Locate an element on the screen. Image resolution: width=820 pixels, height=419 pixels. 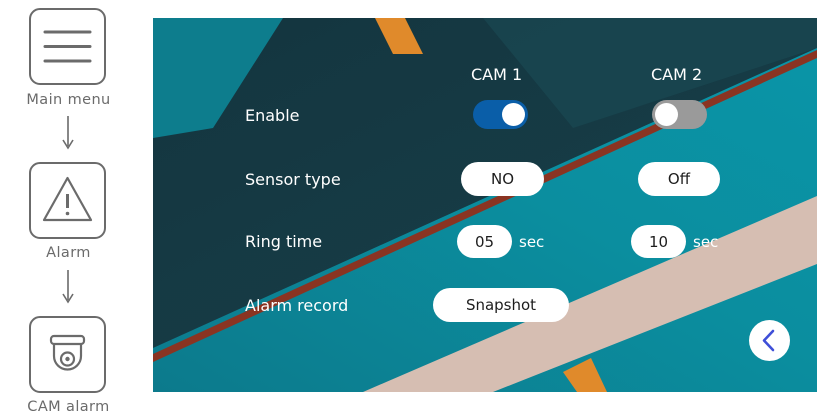
ring-time-cam1-unit: sec is located at coordinates (532, 242).